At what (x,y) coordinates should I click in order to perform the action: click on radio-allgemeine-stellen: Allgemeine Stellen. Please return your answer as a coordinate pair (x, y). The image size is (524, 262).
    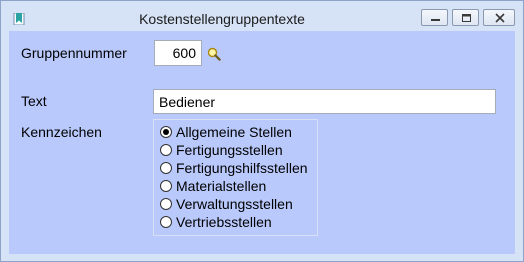
    Looking at the image, I should click on (226, 132).